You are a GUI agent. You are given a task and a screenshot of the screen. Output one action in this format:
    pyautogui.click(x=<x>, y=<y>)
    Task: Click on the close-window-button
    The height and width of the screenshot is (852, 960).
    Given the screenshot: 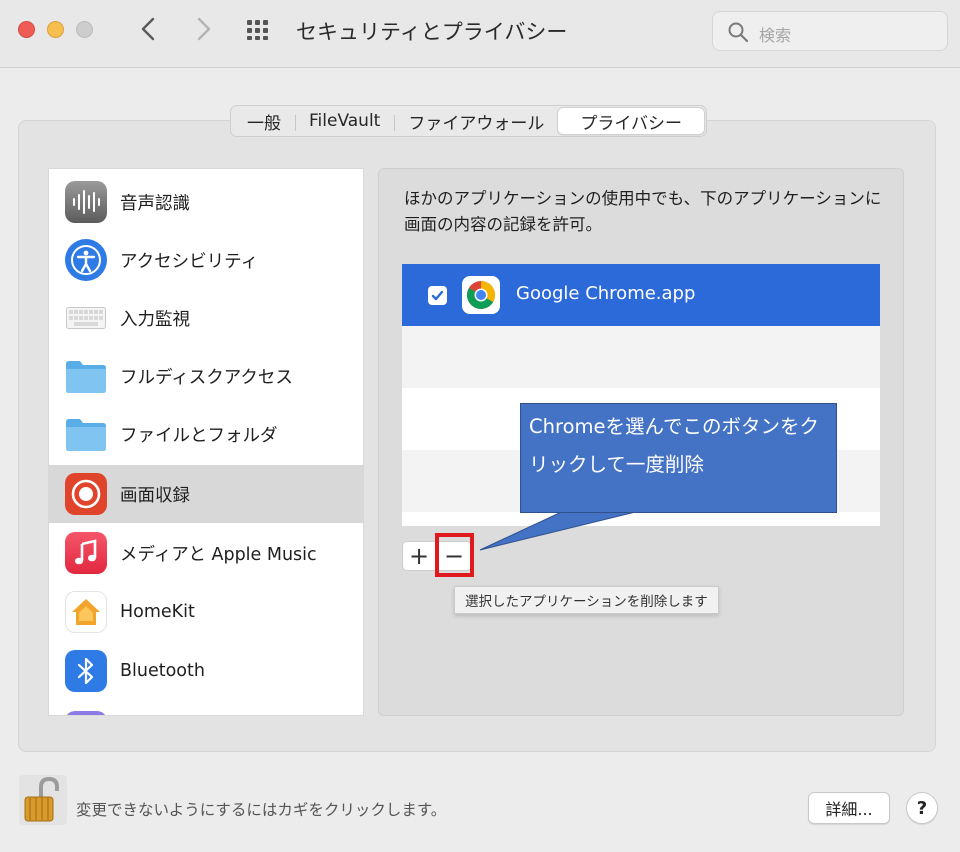 What is the action you would take?
    pyautogui.click(x=26, y=29)
    